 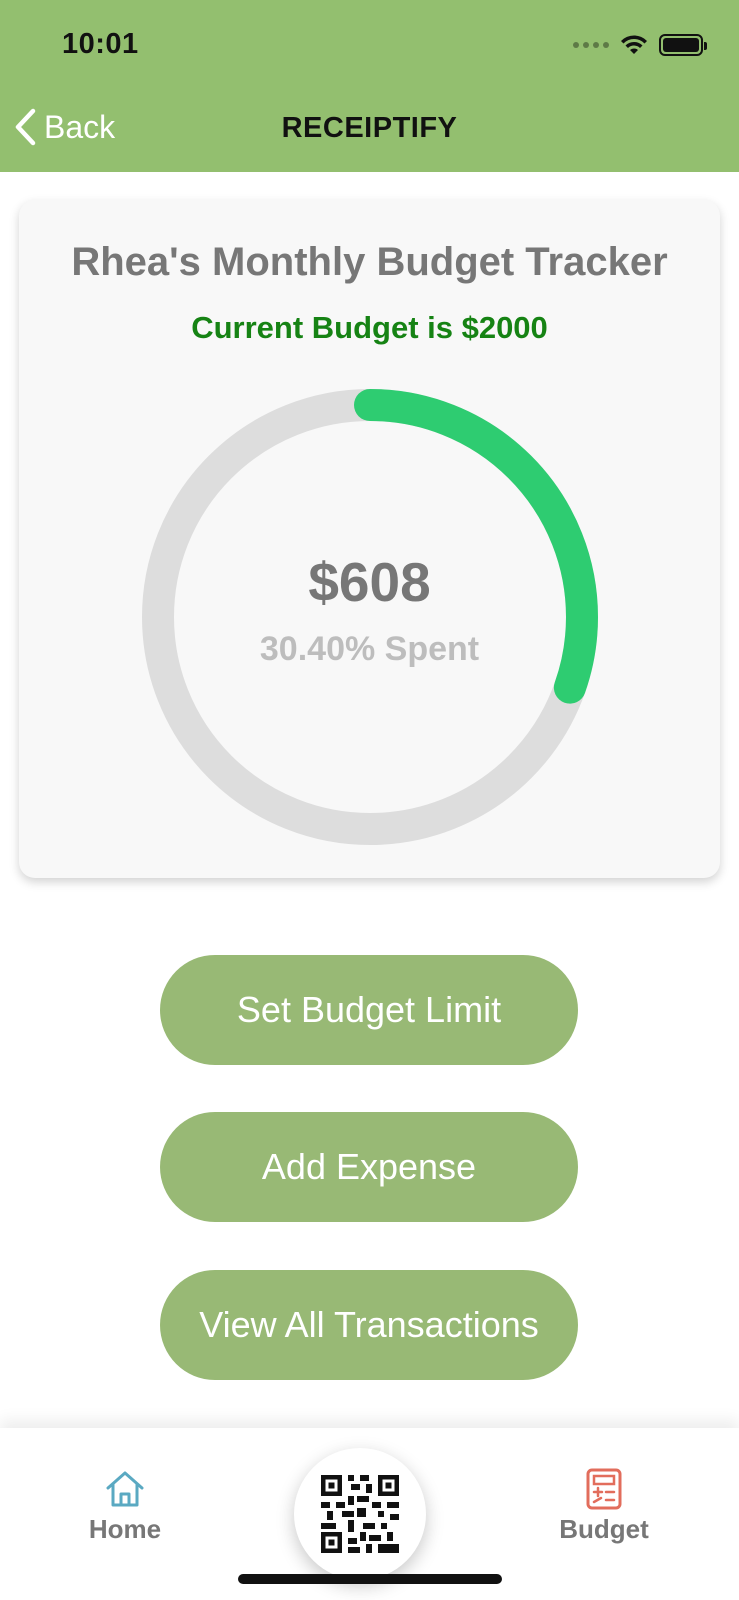 I want to click on home-indicator, so click(x=370, y=1579).